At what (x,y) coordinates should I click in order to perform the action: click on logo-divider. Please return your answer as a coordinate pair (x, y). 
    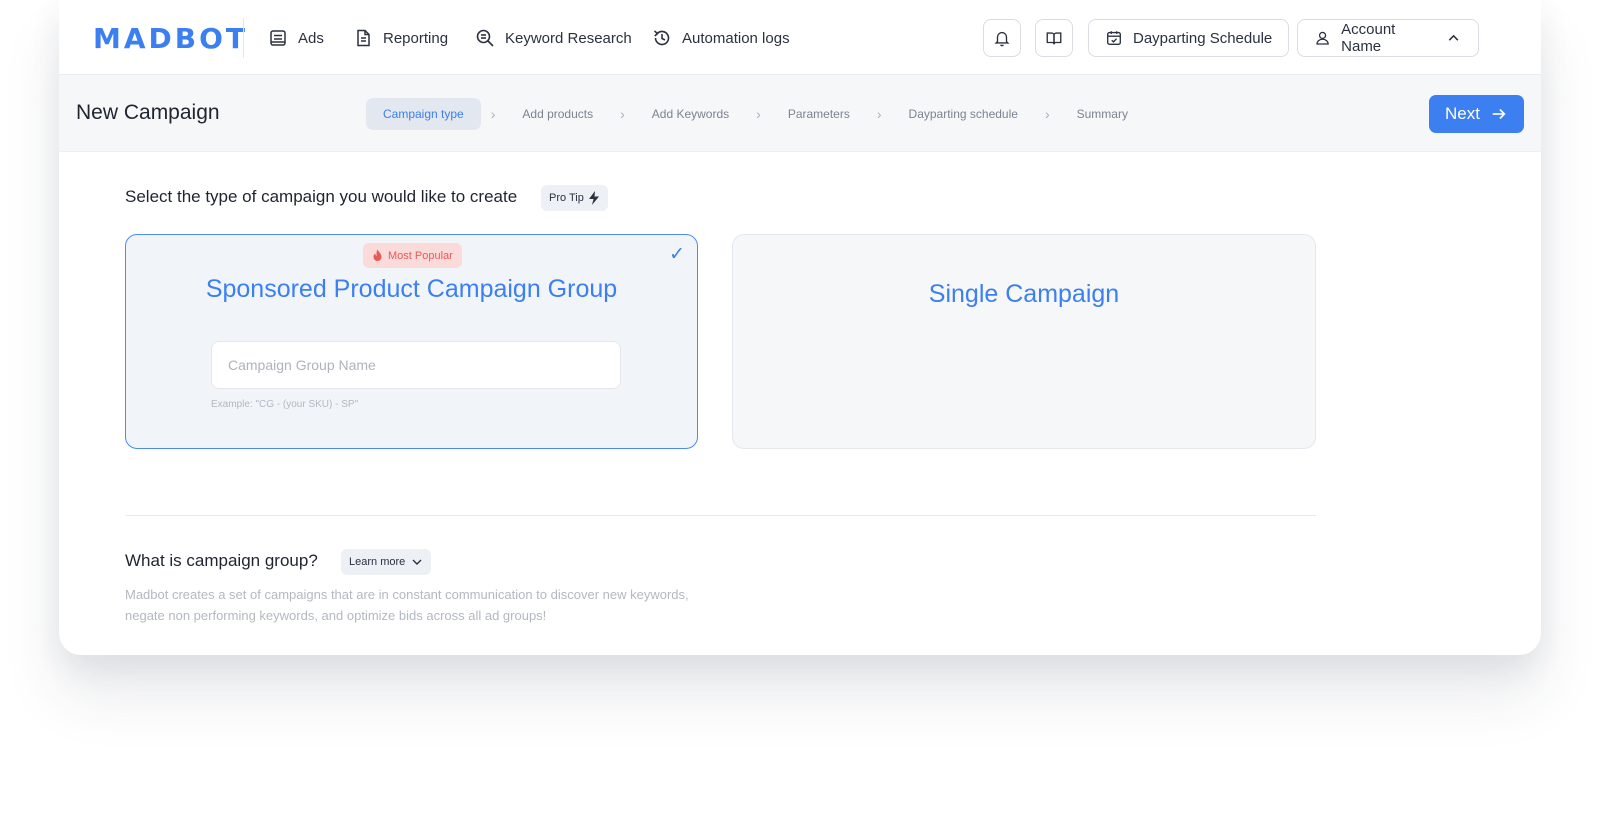
    Looking at the image, I should click on (243, 38).